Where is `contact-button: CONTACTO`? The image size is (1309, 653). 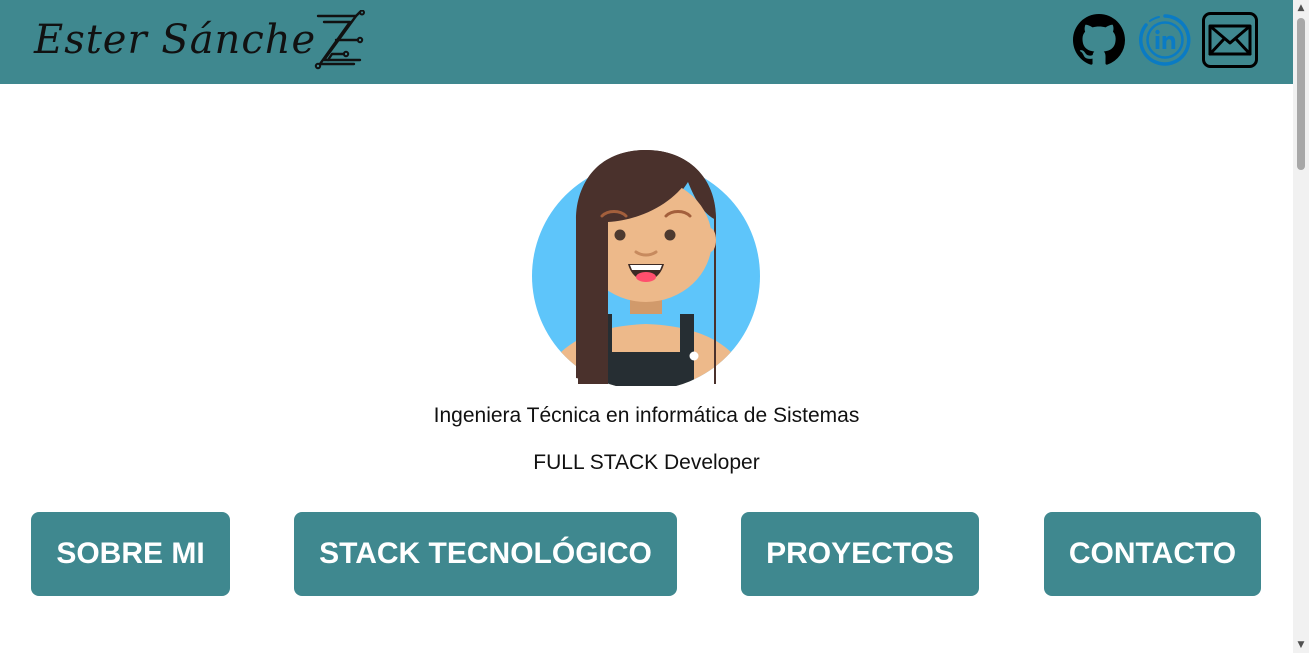 contact-button: CONTACTO is located at coordinates (1152, 554).